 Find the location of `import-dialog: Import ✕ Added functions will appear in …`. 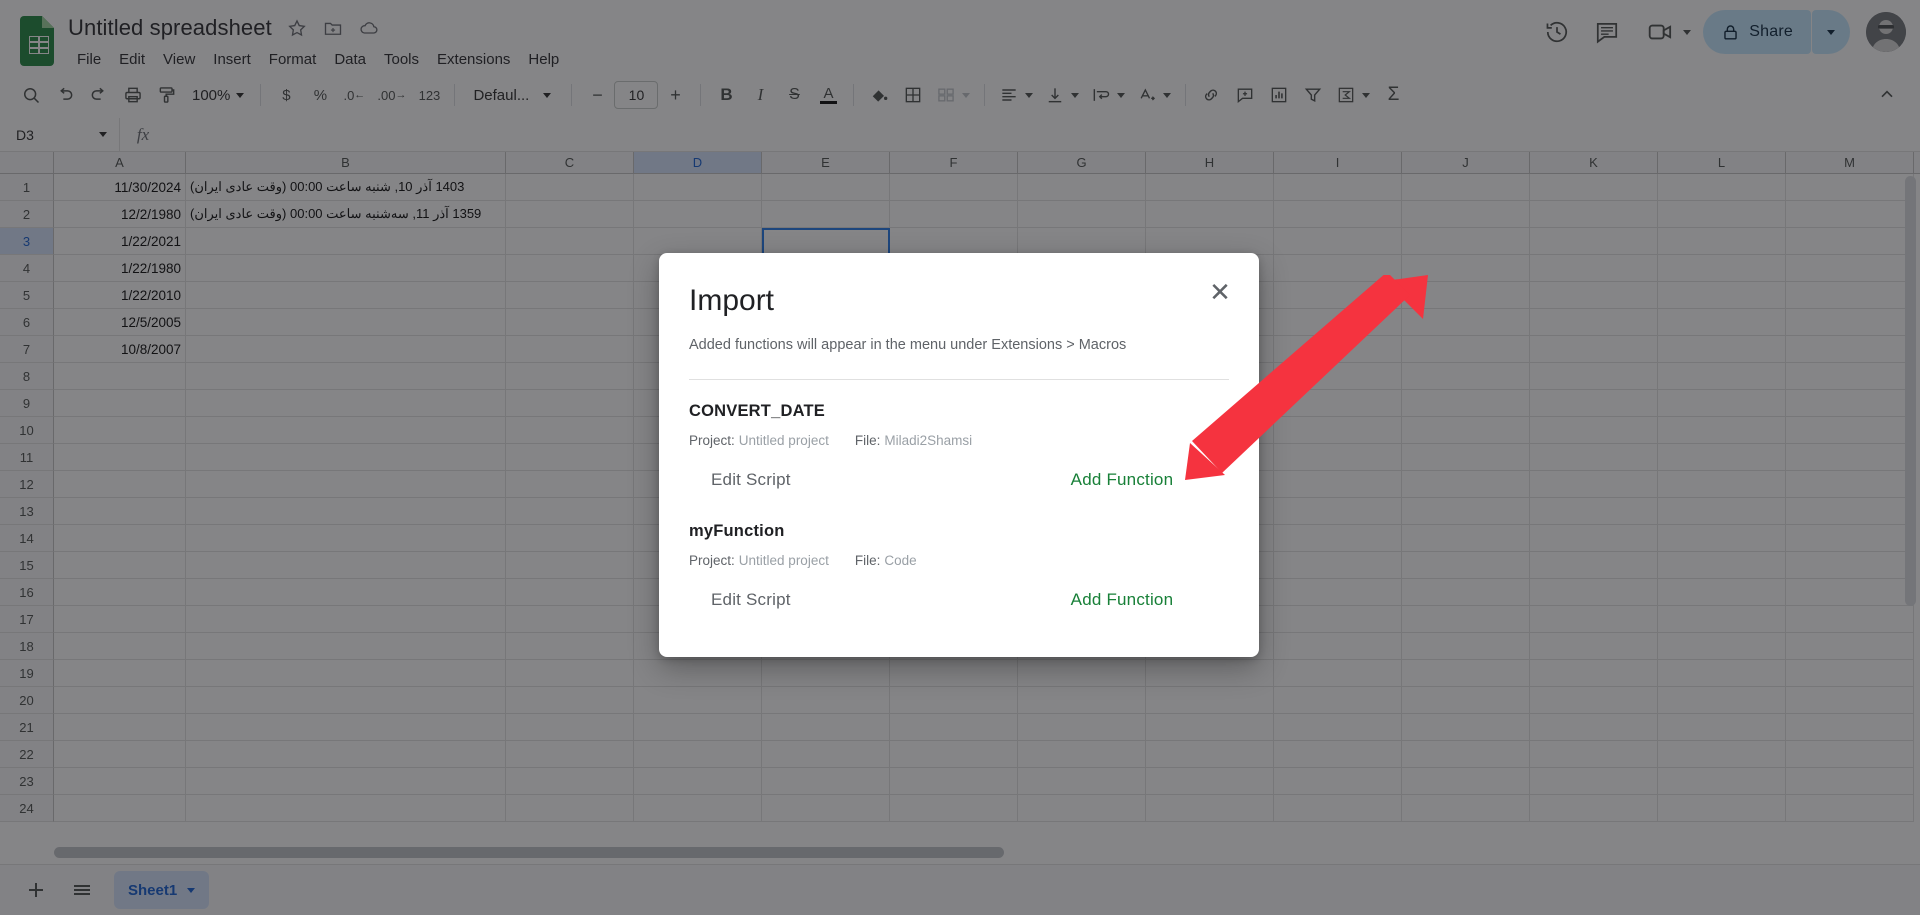

import-dialog: Import ✕ Added functions will appear in … is located at coordinates (959, 455).